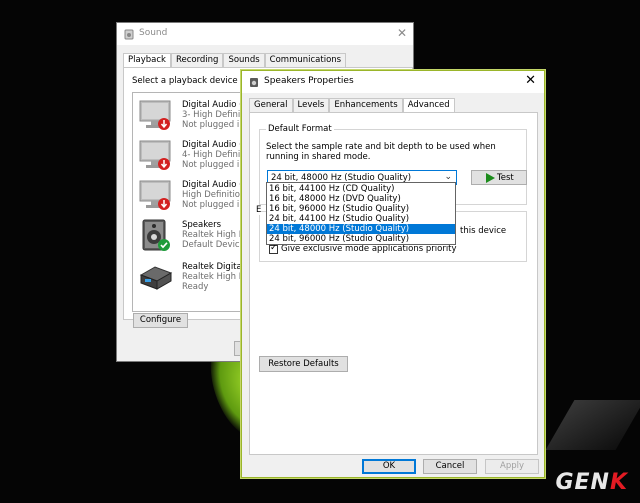 The width and height of the screenshot is (640, 503). I want to click on device-desc: 4- High Definiti, so click(214, 155).